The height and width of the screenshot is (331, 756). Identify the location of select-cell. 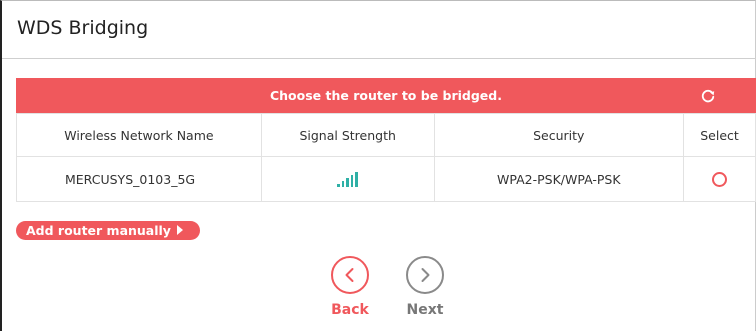
(719, 179).